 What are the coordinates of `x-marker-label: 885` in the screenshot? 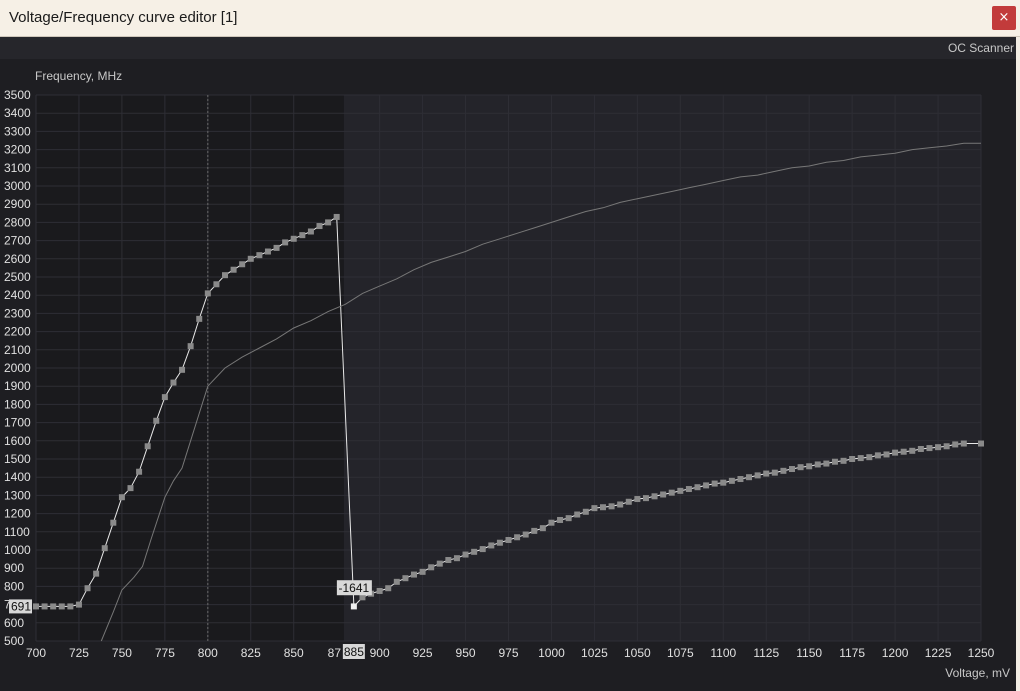 It's located at (354, 652).